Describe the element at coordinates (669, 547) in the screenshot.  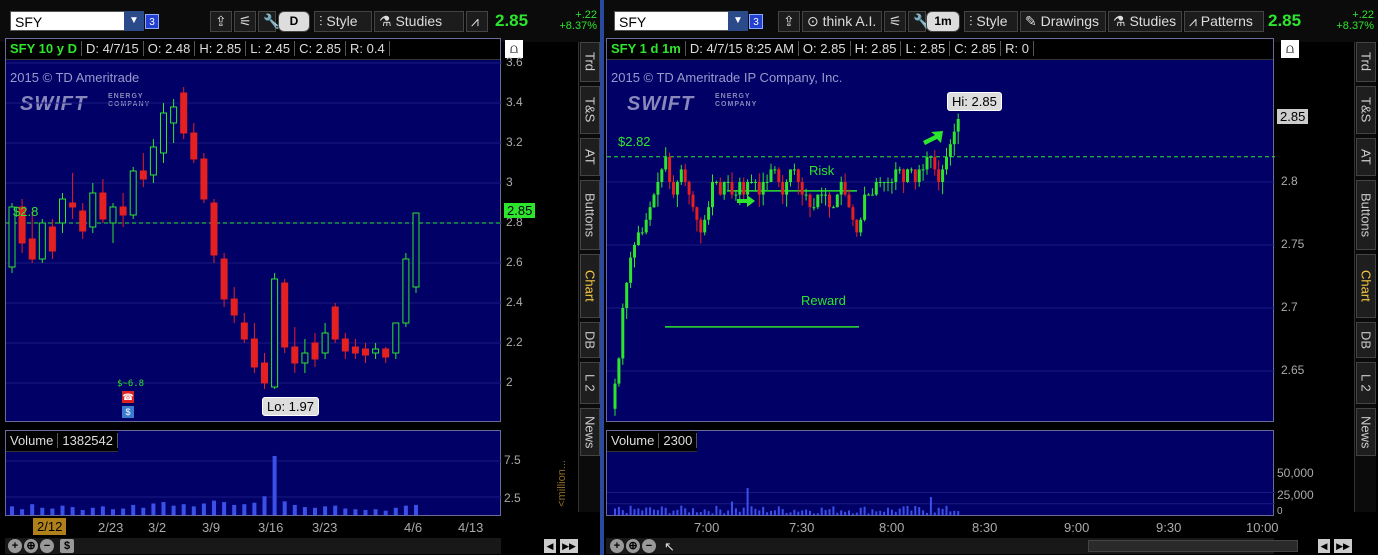
I see `pointer-icon: ↖` at that location.